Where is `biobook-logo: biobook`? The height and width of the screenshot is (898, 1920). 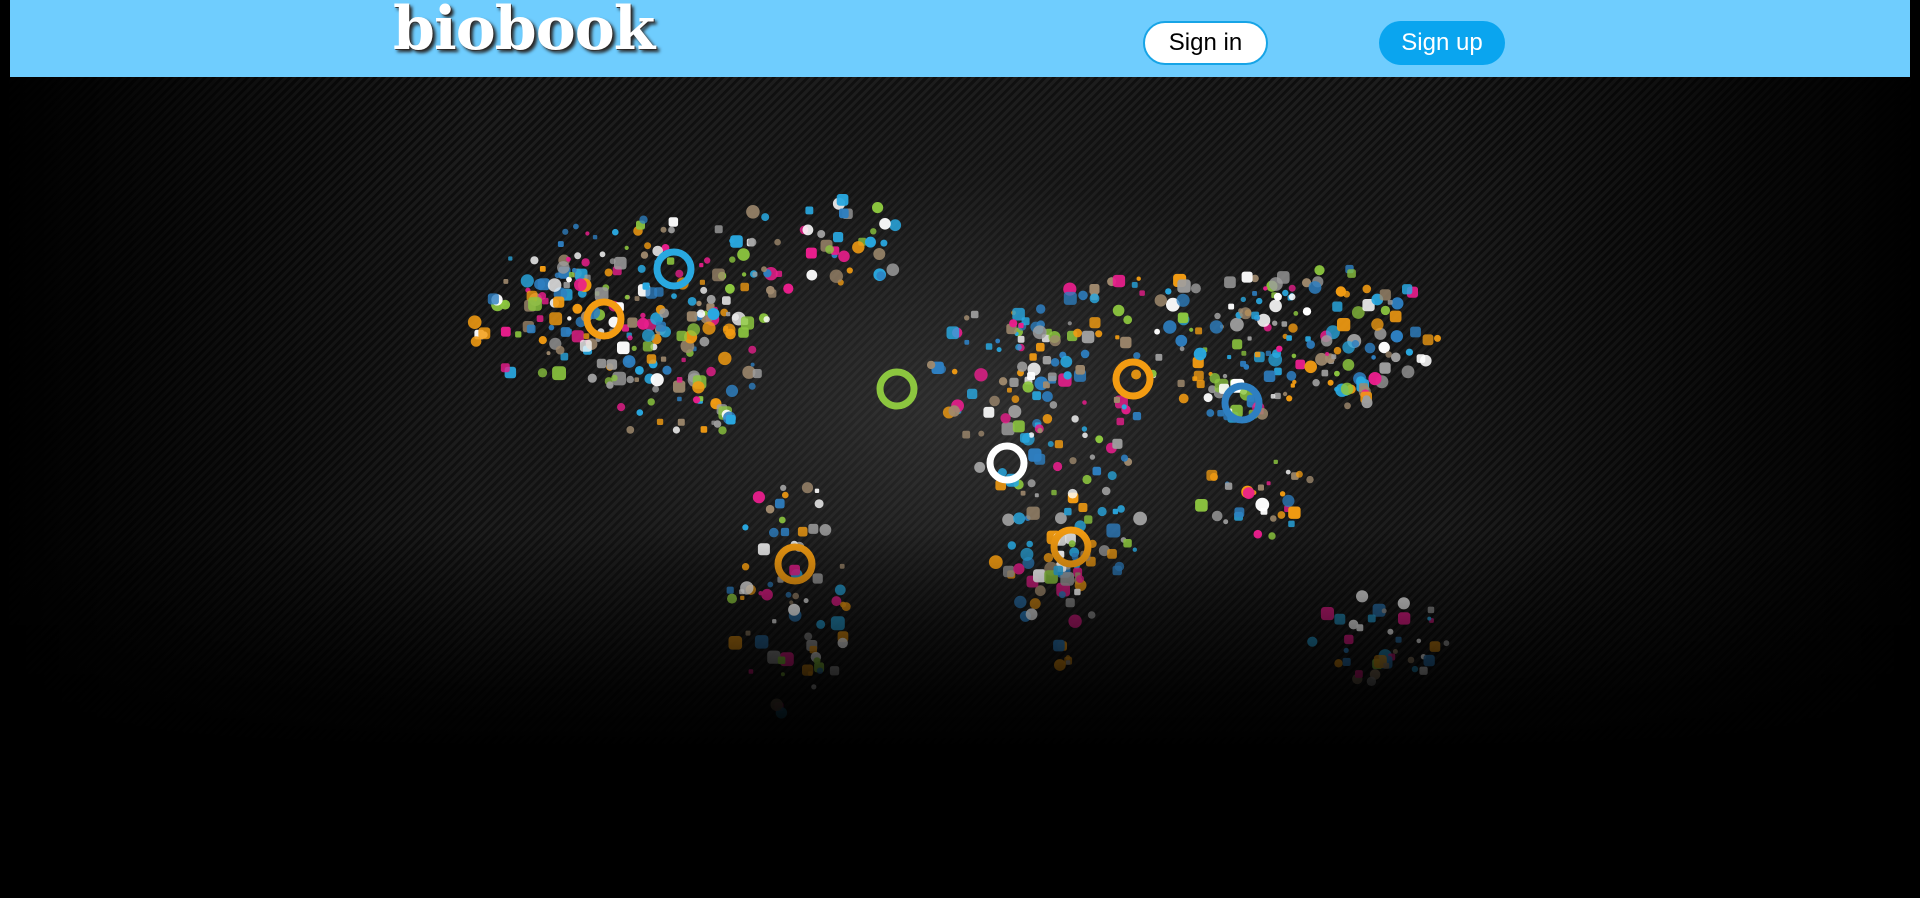 biobook-logo: biobook is located at coordinates (524, 31).